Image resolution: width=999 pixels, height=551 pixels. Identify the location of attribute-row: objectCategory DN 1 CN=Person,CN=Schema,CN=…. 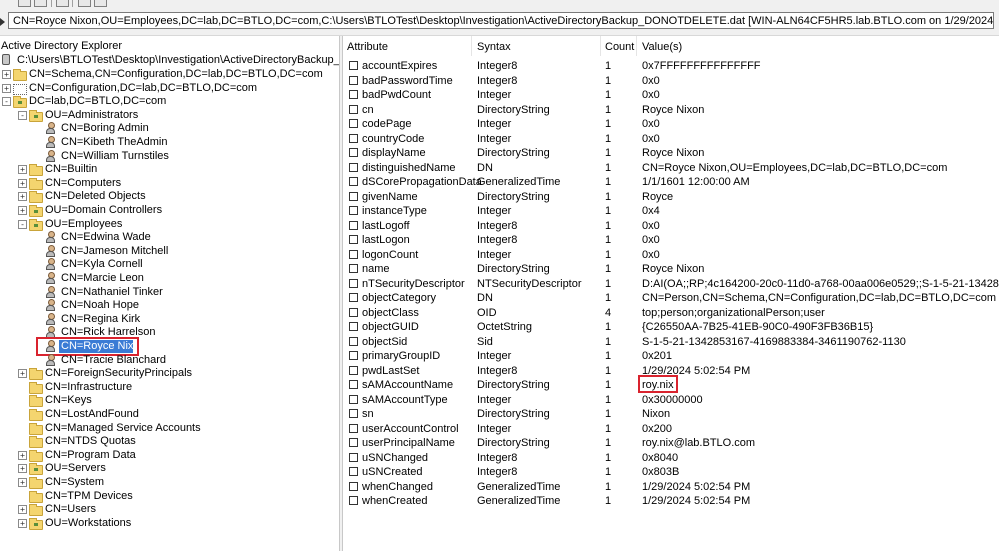
(671, 298).